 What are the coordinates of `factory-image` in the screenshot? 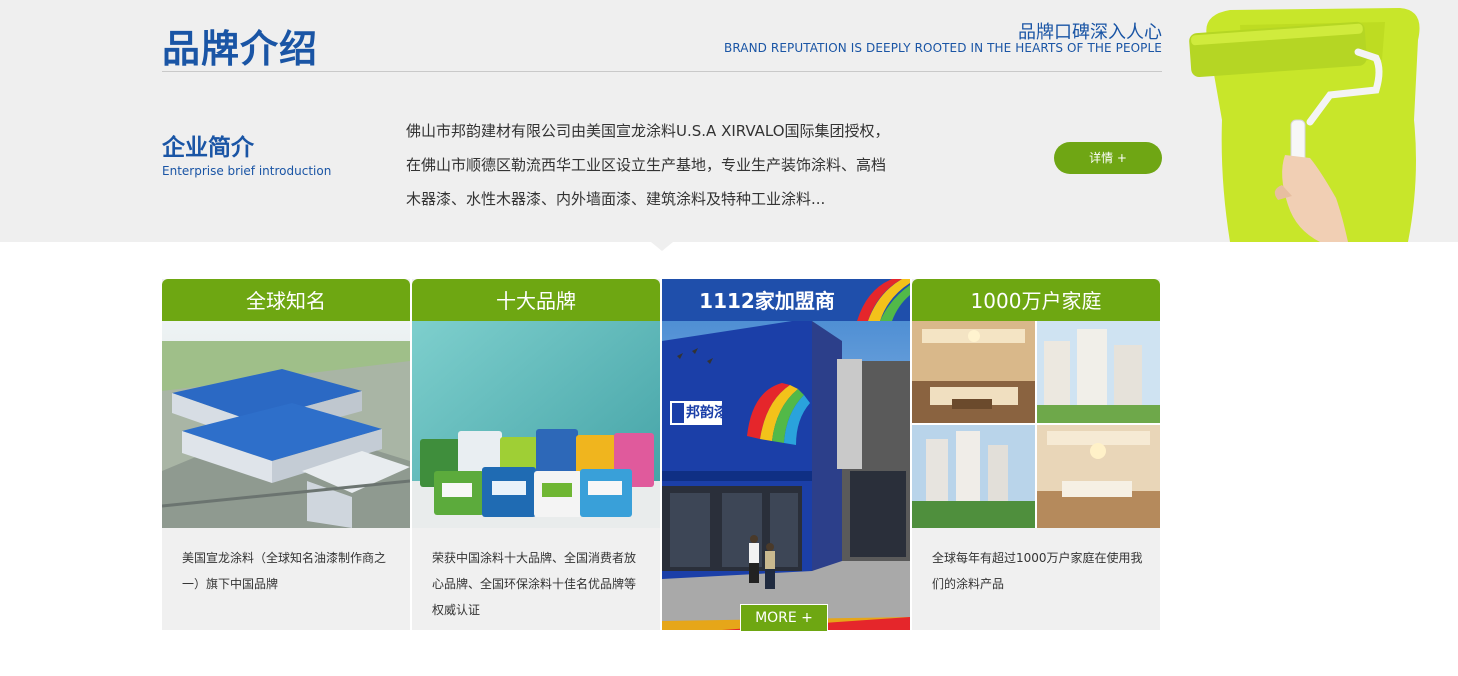 It's located at (286, 424).